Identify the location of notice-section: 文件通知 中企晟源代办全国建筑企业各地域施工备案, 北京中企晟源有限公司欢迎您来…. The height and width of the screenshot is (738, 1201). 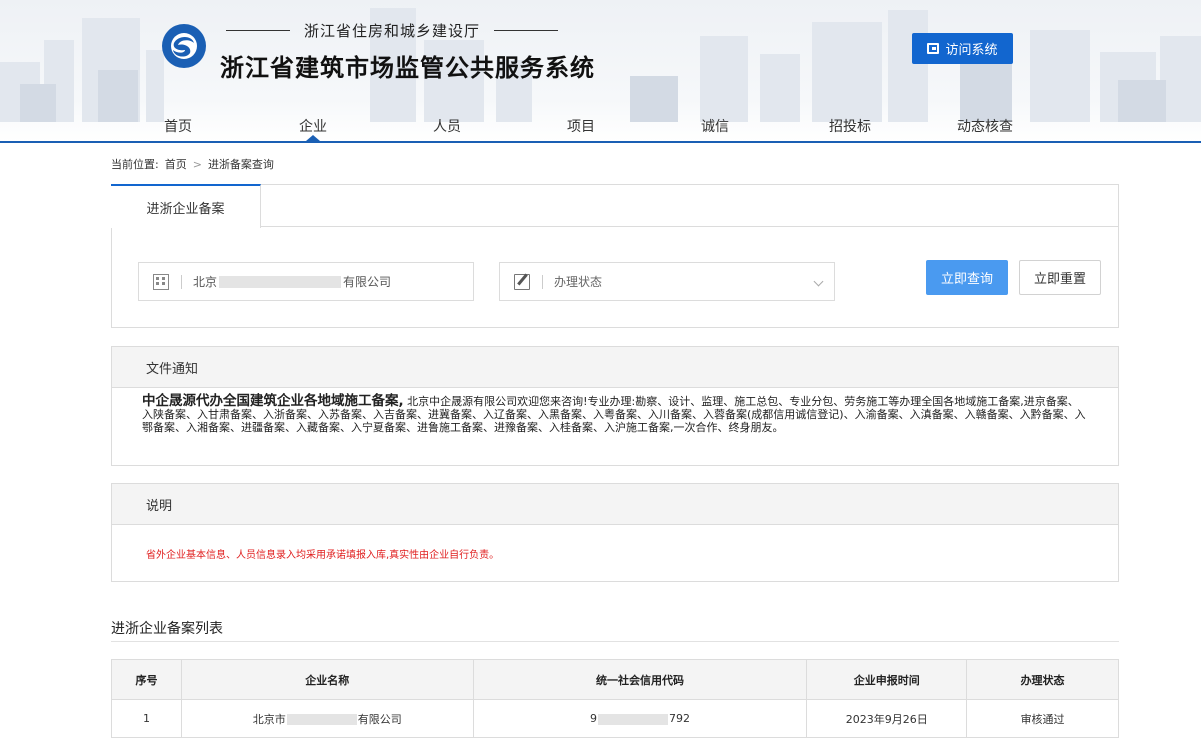
(615, 406).